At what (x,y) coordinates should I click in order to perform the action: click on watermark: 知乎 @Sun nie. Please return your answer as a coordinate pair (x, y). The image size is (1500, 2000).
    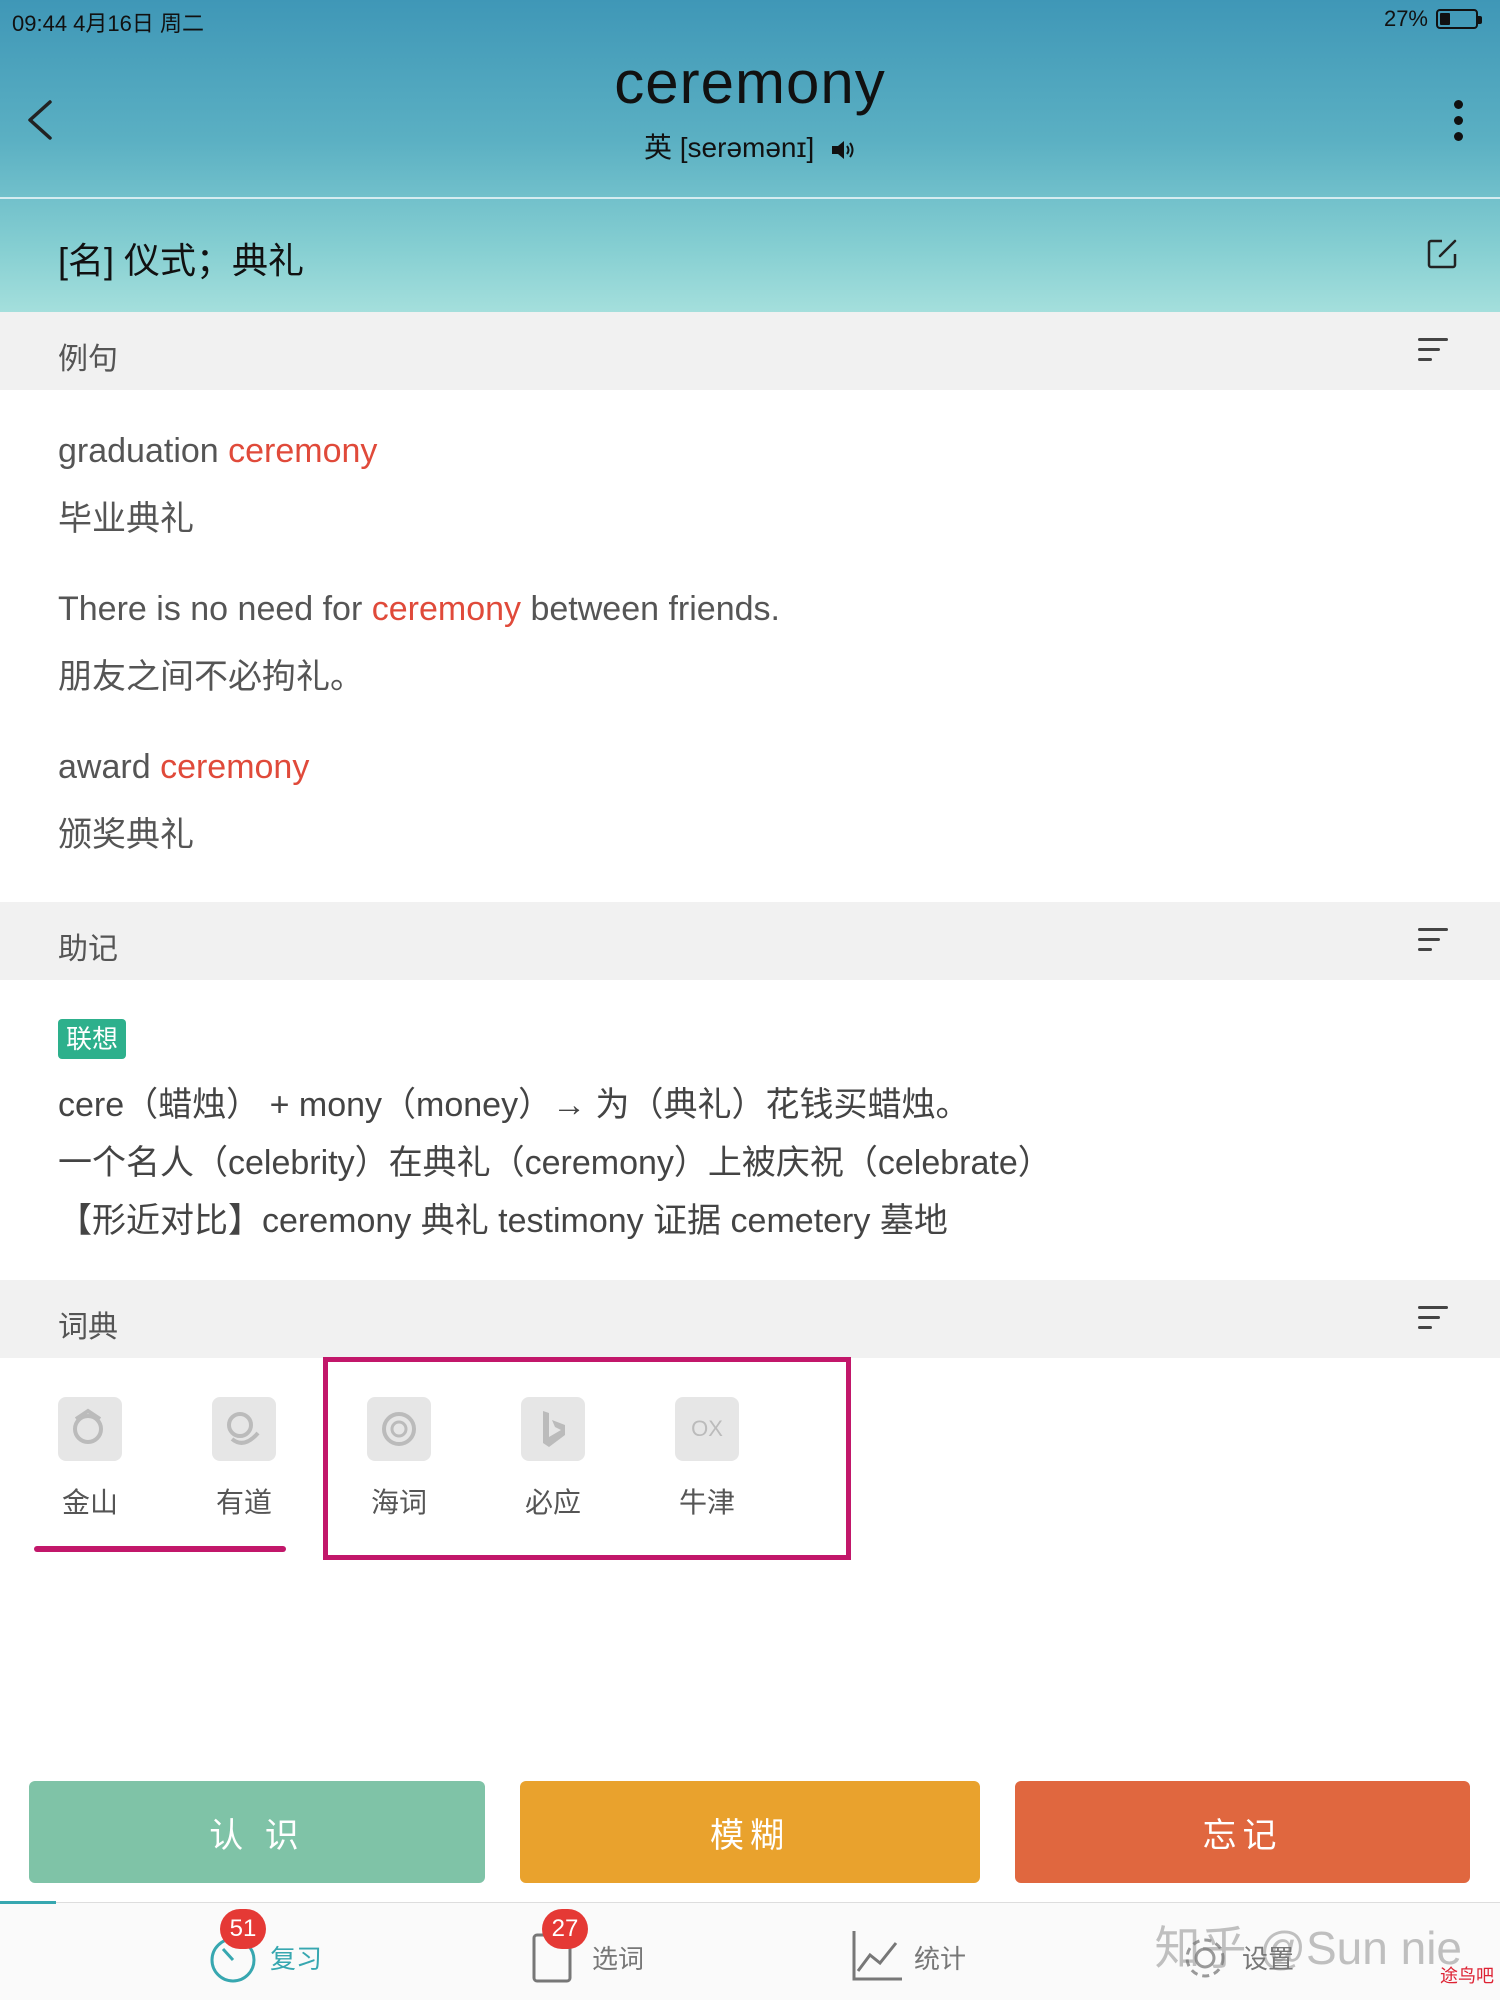
    Looking at the image, I should click on (1308, 1948).